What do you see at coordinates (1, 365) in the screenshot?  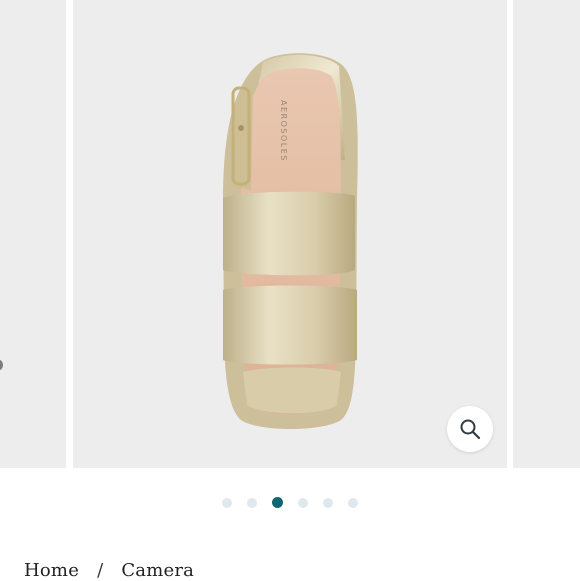 I see `previous-slide-edge` at bounding box center [1, 365].